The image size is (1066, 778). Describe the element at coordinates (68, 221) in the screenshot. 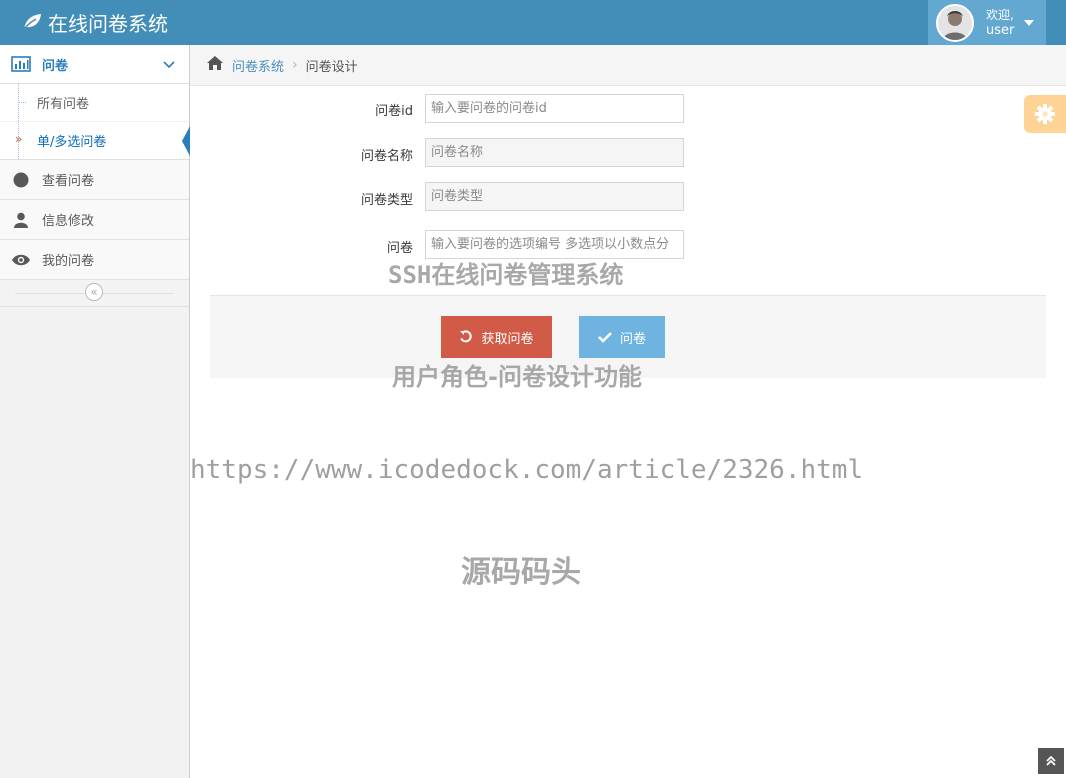

I see `sidebar-item-label: 信息修改` at that location.